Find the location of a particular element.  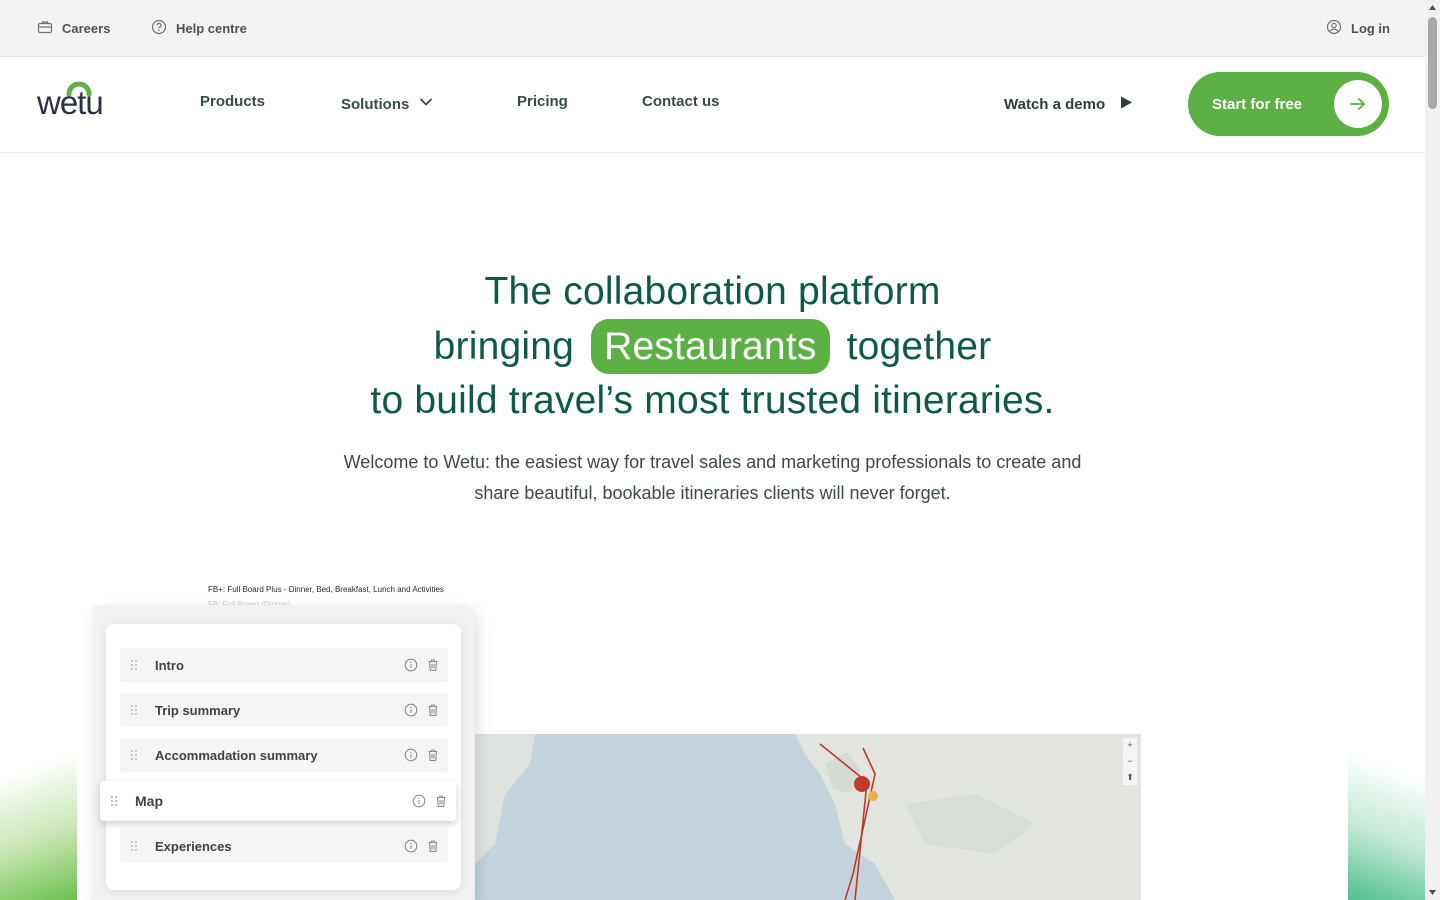

nav-solutions: Solutions is located at coordinates (387, 104).